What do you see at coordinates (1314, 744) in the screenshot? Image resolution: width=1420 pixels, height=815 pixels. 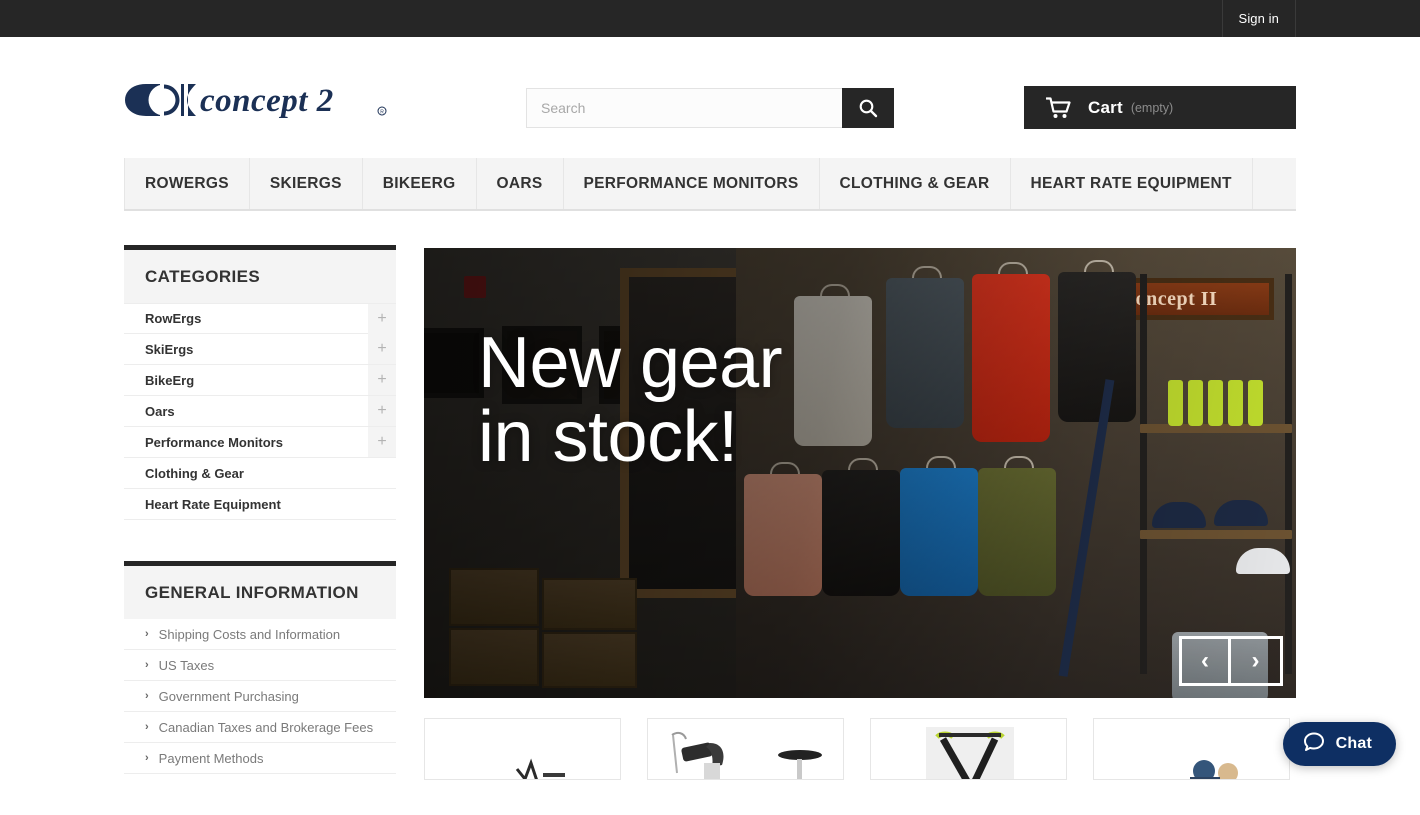 I see `chat-bubble-icon` at bounding box center [1314, 744].